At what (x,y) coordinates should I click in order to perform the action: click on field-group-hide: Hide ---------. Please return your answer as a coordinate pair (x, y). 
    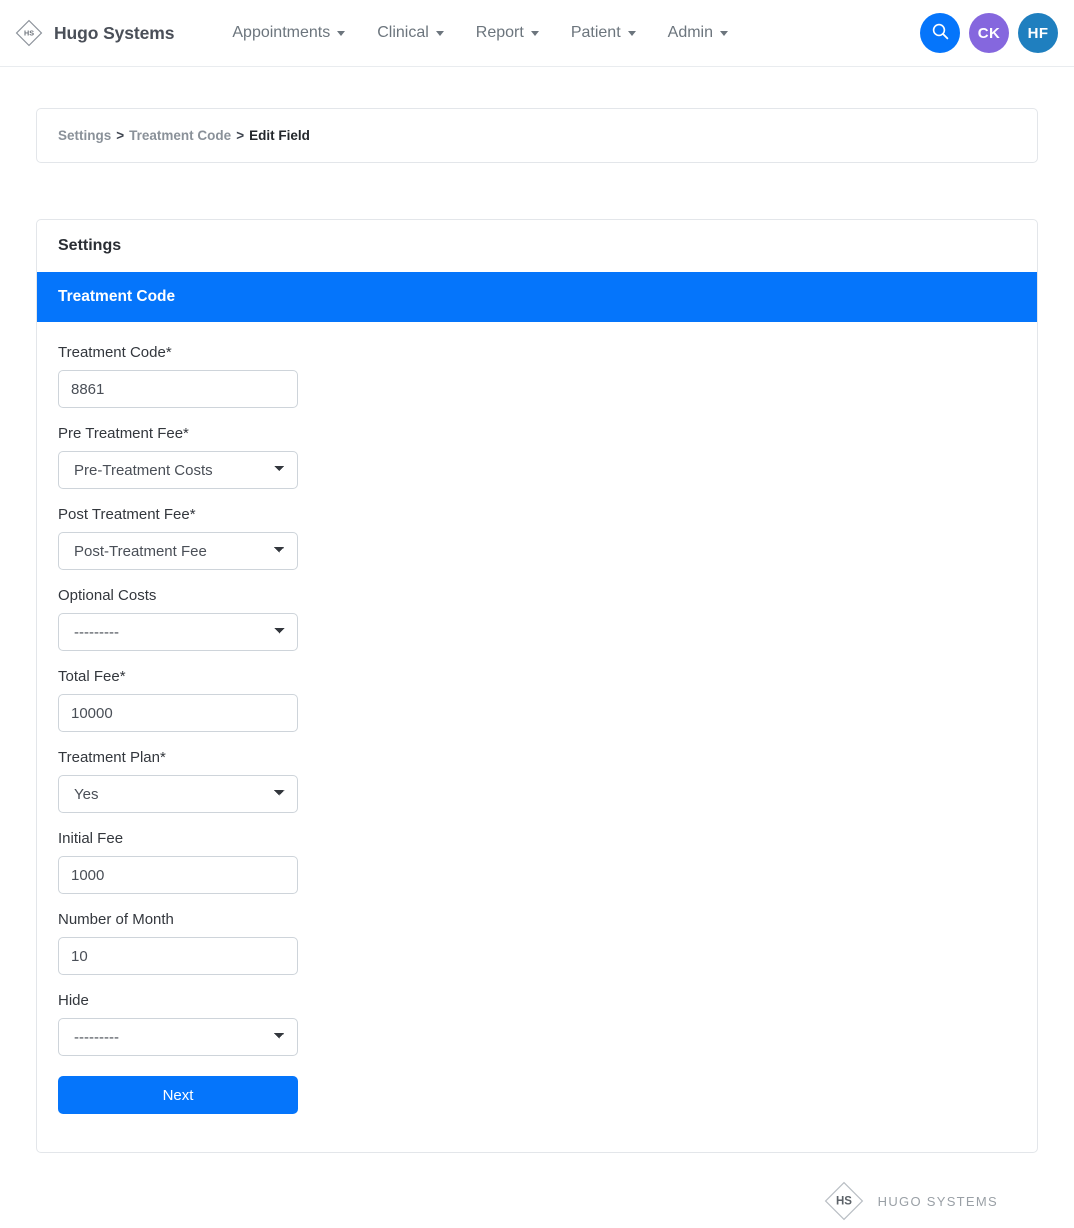
    Looking at the image, I should click on (537, 1024).